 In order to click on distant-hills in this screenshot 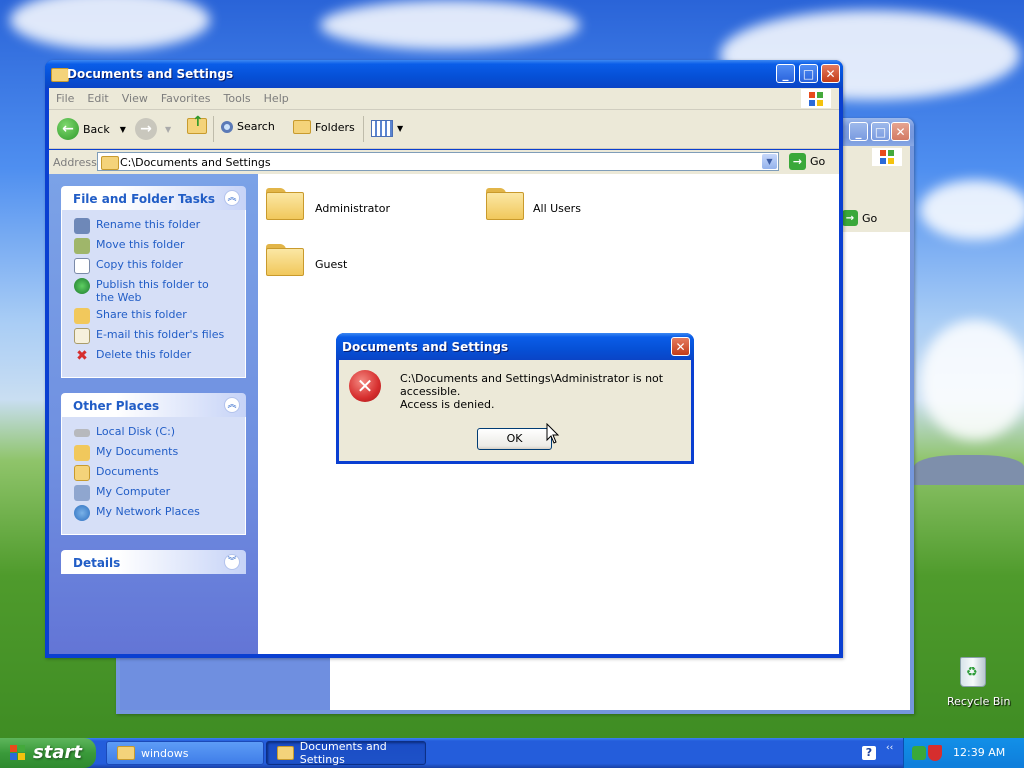, I will do `click(969, 470)`.